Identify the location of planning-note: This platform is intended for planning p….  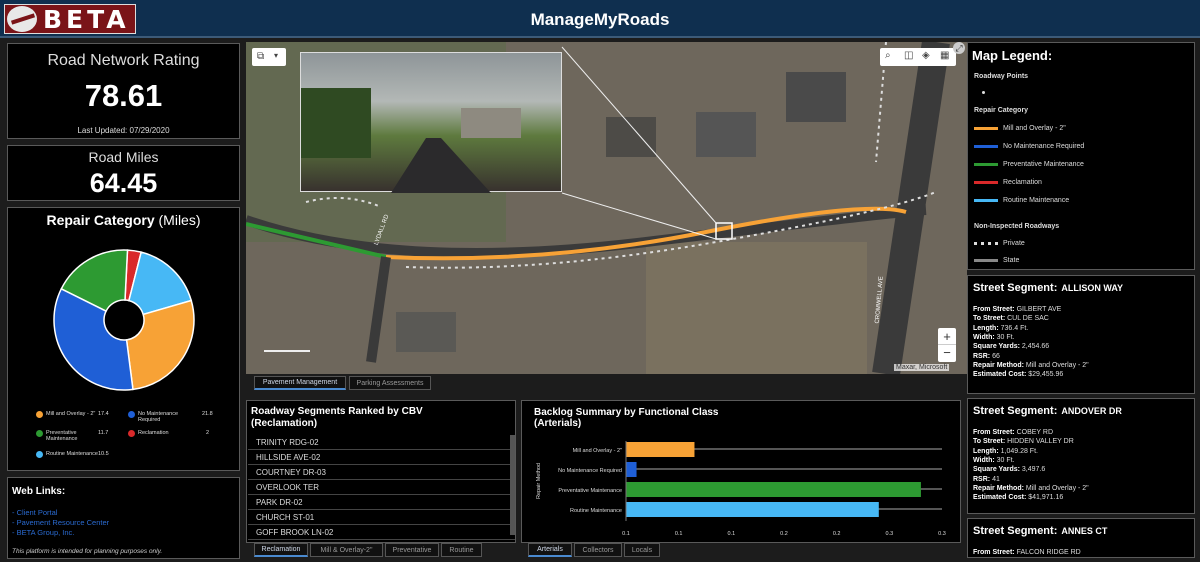
(87, 551).